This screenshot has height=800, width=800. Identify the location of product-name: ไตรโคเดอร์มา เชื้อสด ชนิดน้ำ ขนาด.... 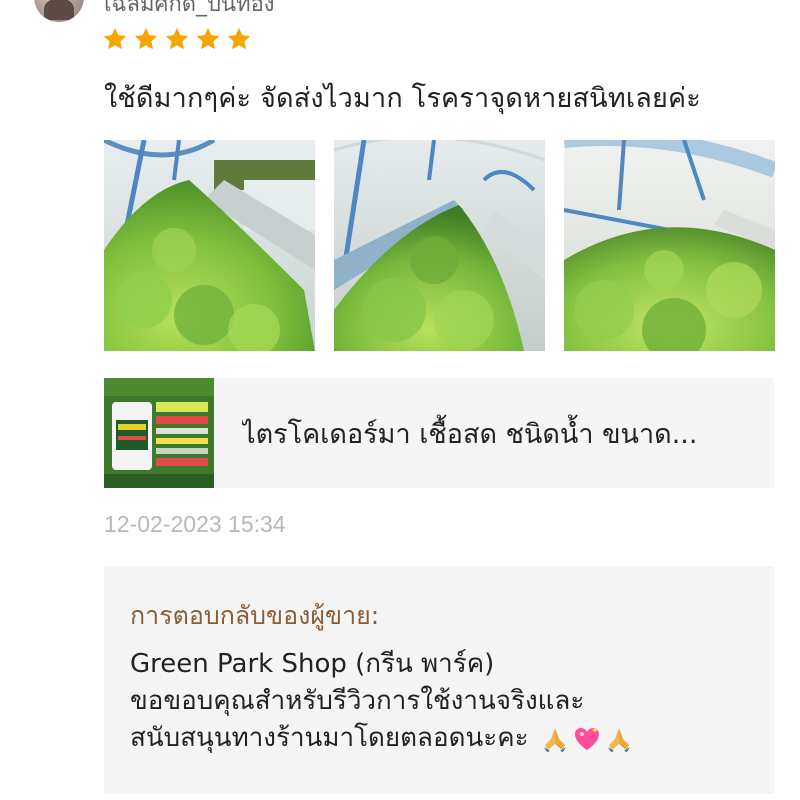
(469, 433).